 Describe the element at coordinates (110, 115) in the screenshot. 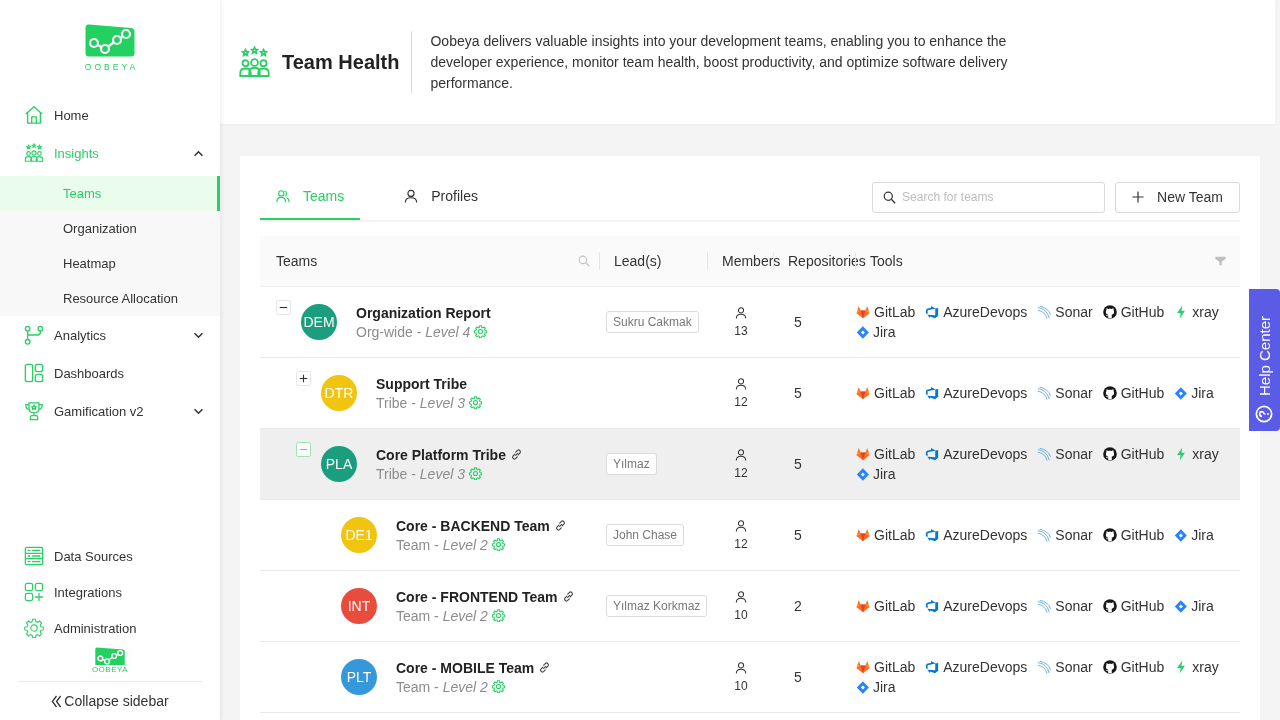

I see `nav-item: Home` at that location.